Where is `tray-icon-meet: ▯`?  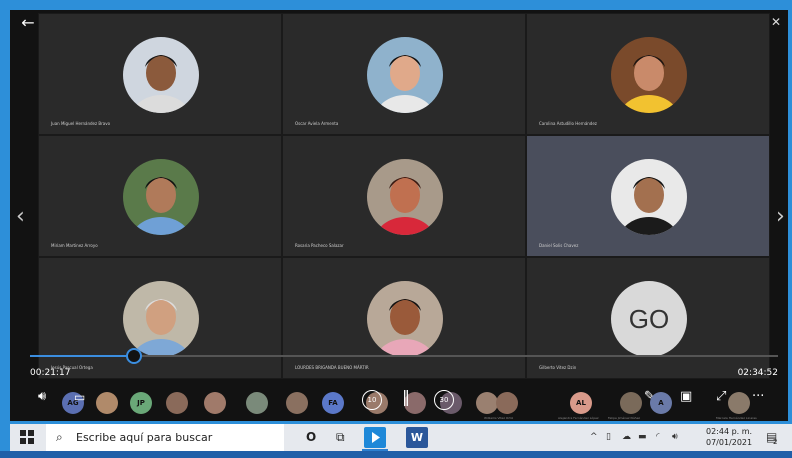
tray-icon-meet: ▯ is located at coordinates (608, 437).